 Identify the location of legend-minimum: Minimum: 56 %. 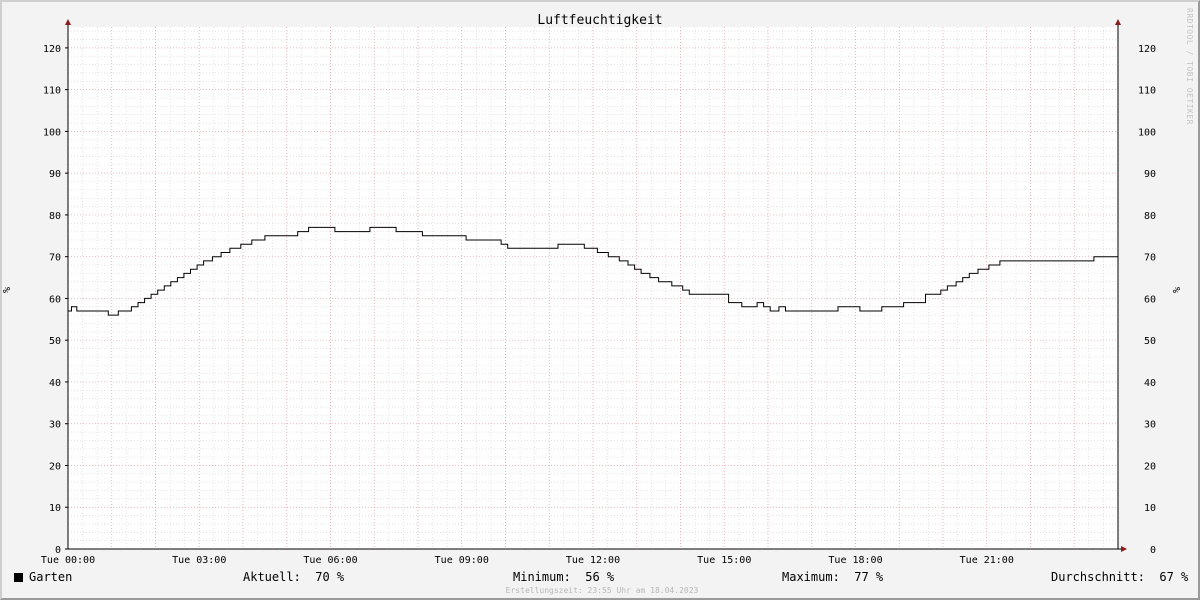
(563, 577).